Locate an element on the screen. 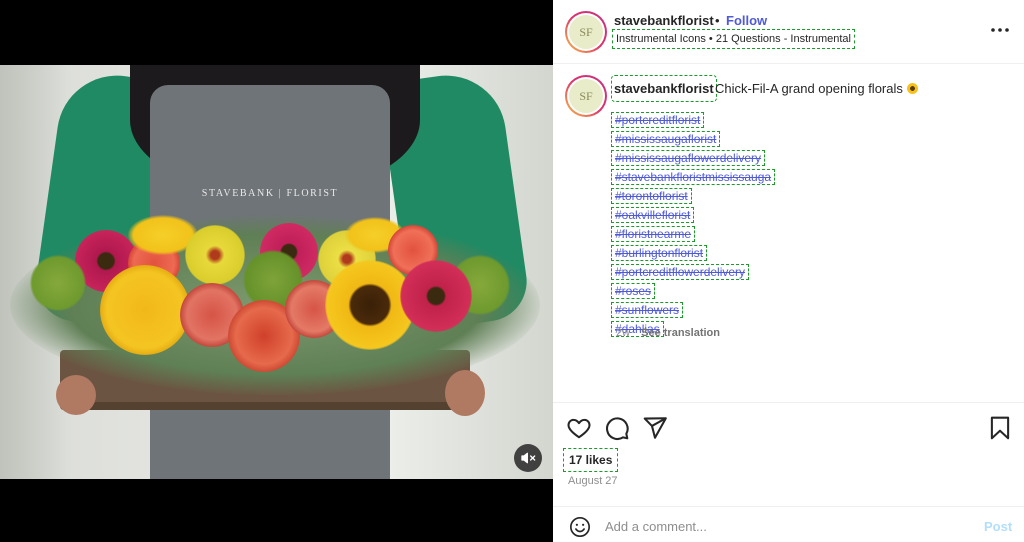 The image size is (1024, 542). comment-icon is located at coordinates (617, 428).